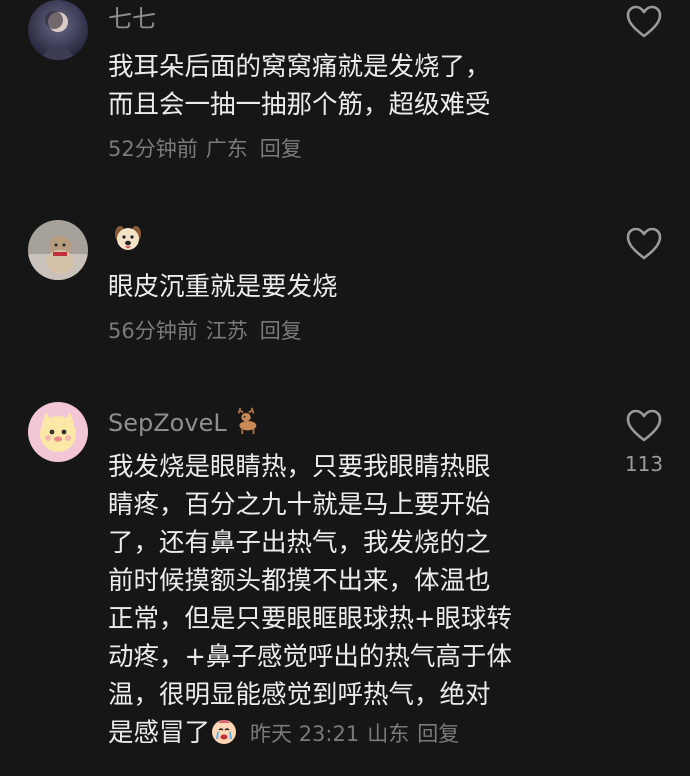 The height and width of the screenshot is (776, 690). Describe the element at coordinates (353, 86) in the screenshot. I see `comment-text: 我耳朵后面的窝窝痛就是发烧了， 而且会一抽一抽那个筋，超级难受` at that location.